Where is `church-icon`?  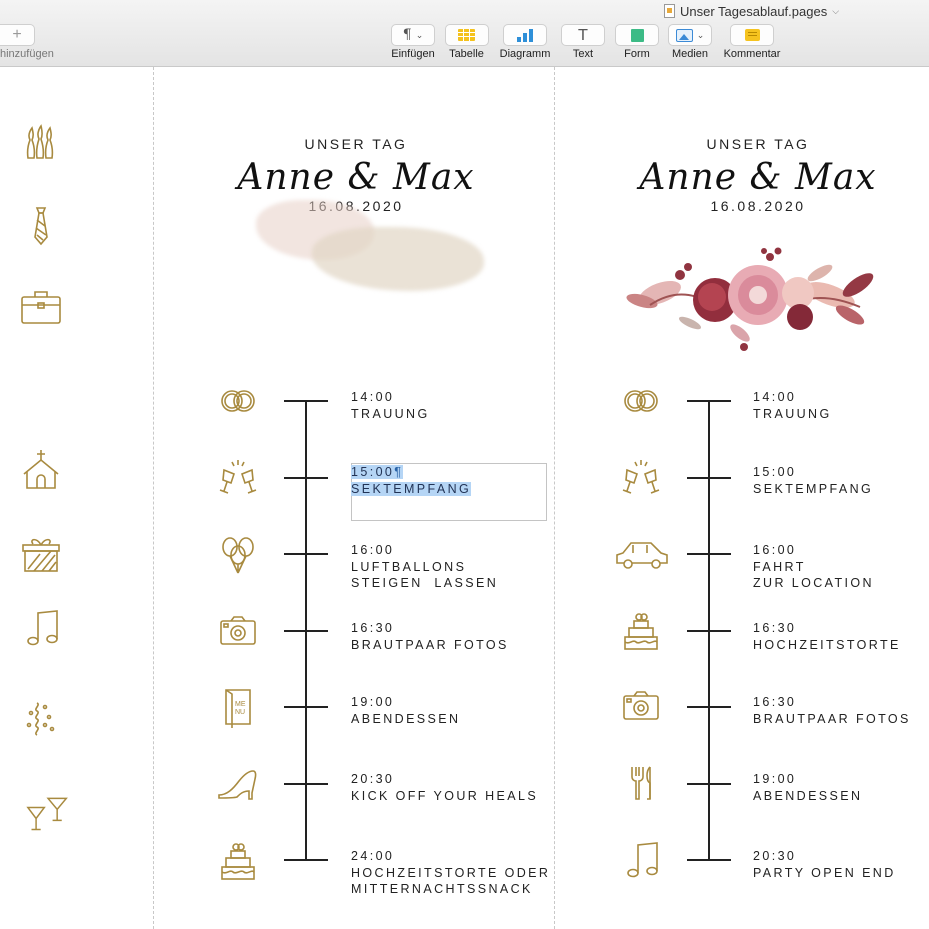
church-icon is located at coordinates (41, 470).